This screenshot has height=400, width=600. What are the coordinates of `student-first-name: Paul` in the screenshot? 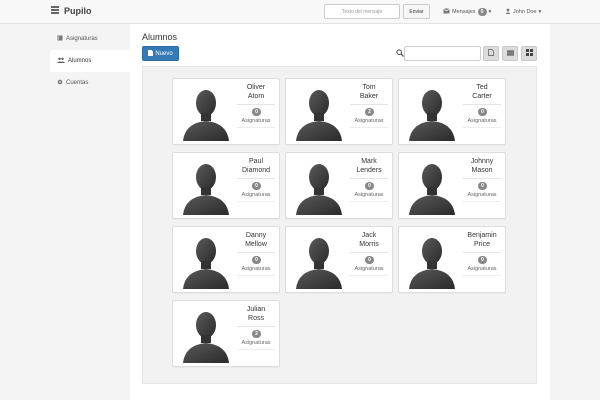 It's located at (255, 161).